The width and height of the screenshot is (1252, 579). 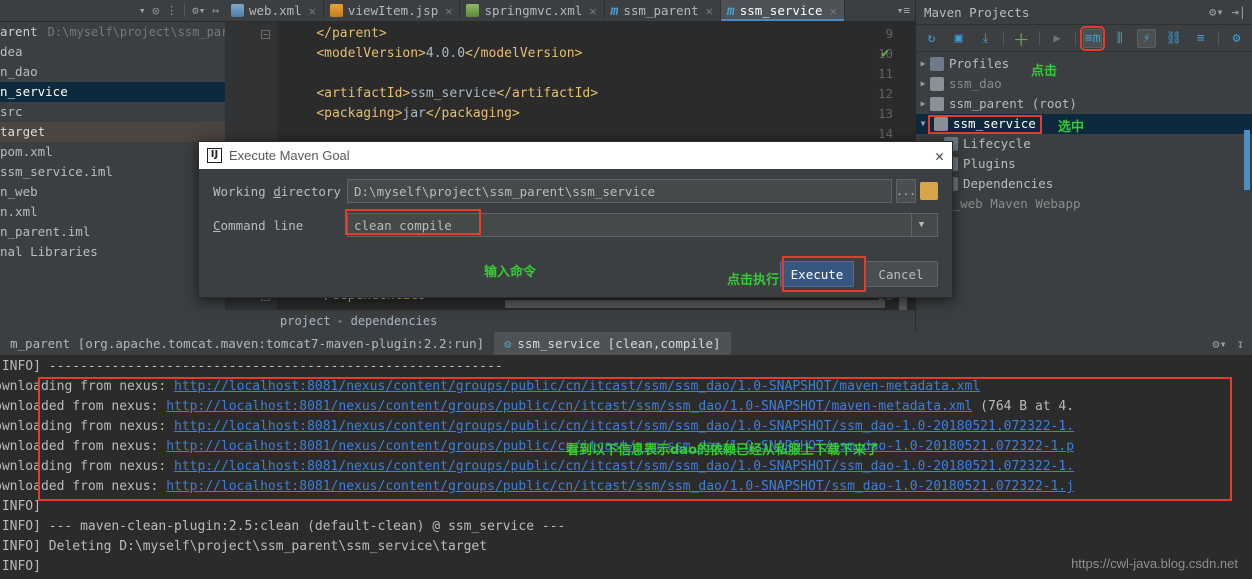 What do you see at coordinates (642, 225) in the screenshot?
I see `command-line-input: clean compile ▼` at bounding box center [642, 225].